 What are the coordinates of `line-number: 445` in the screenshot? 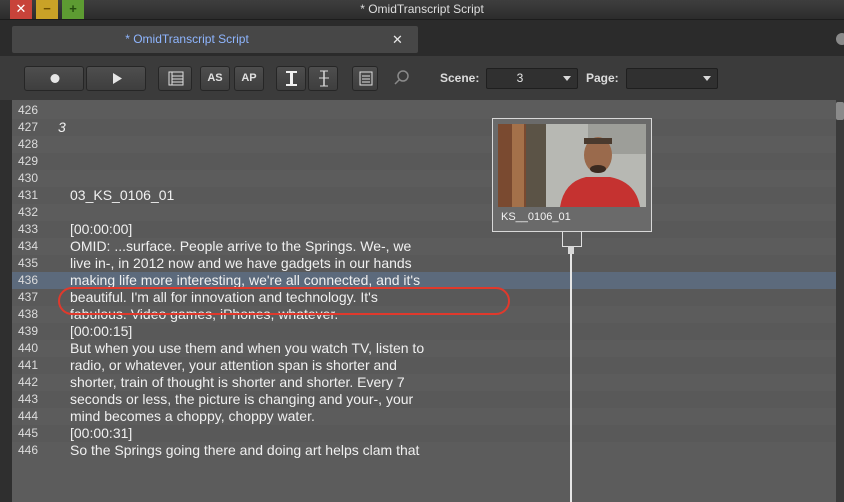 It's located at (28, 433).